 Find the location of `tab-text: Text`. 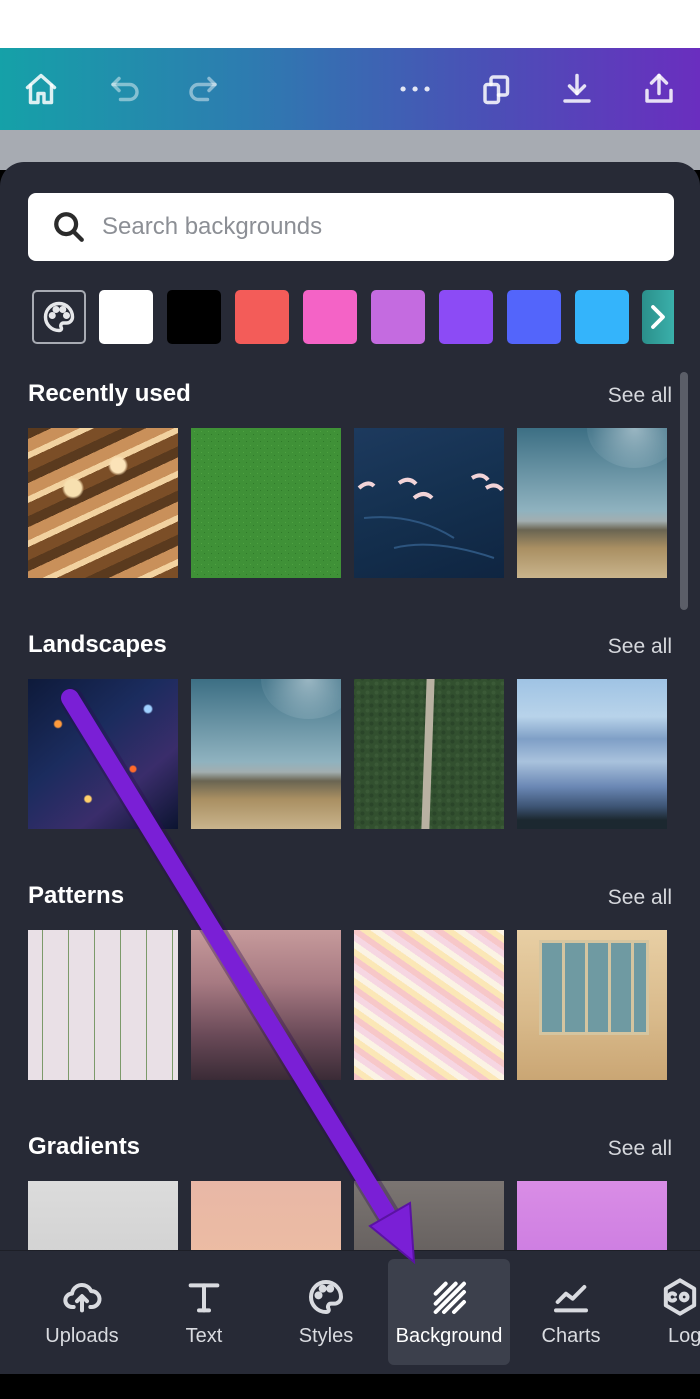

tab-text: Text is located at coordinates (204, 1312).